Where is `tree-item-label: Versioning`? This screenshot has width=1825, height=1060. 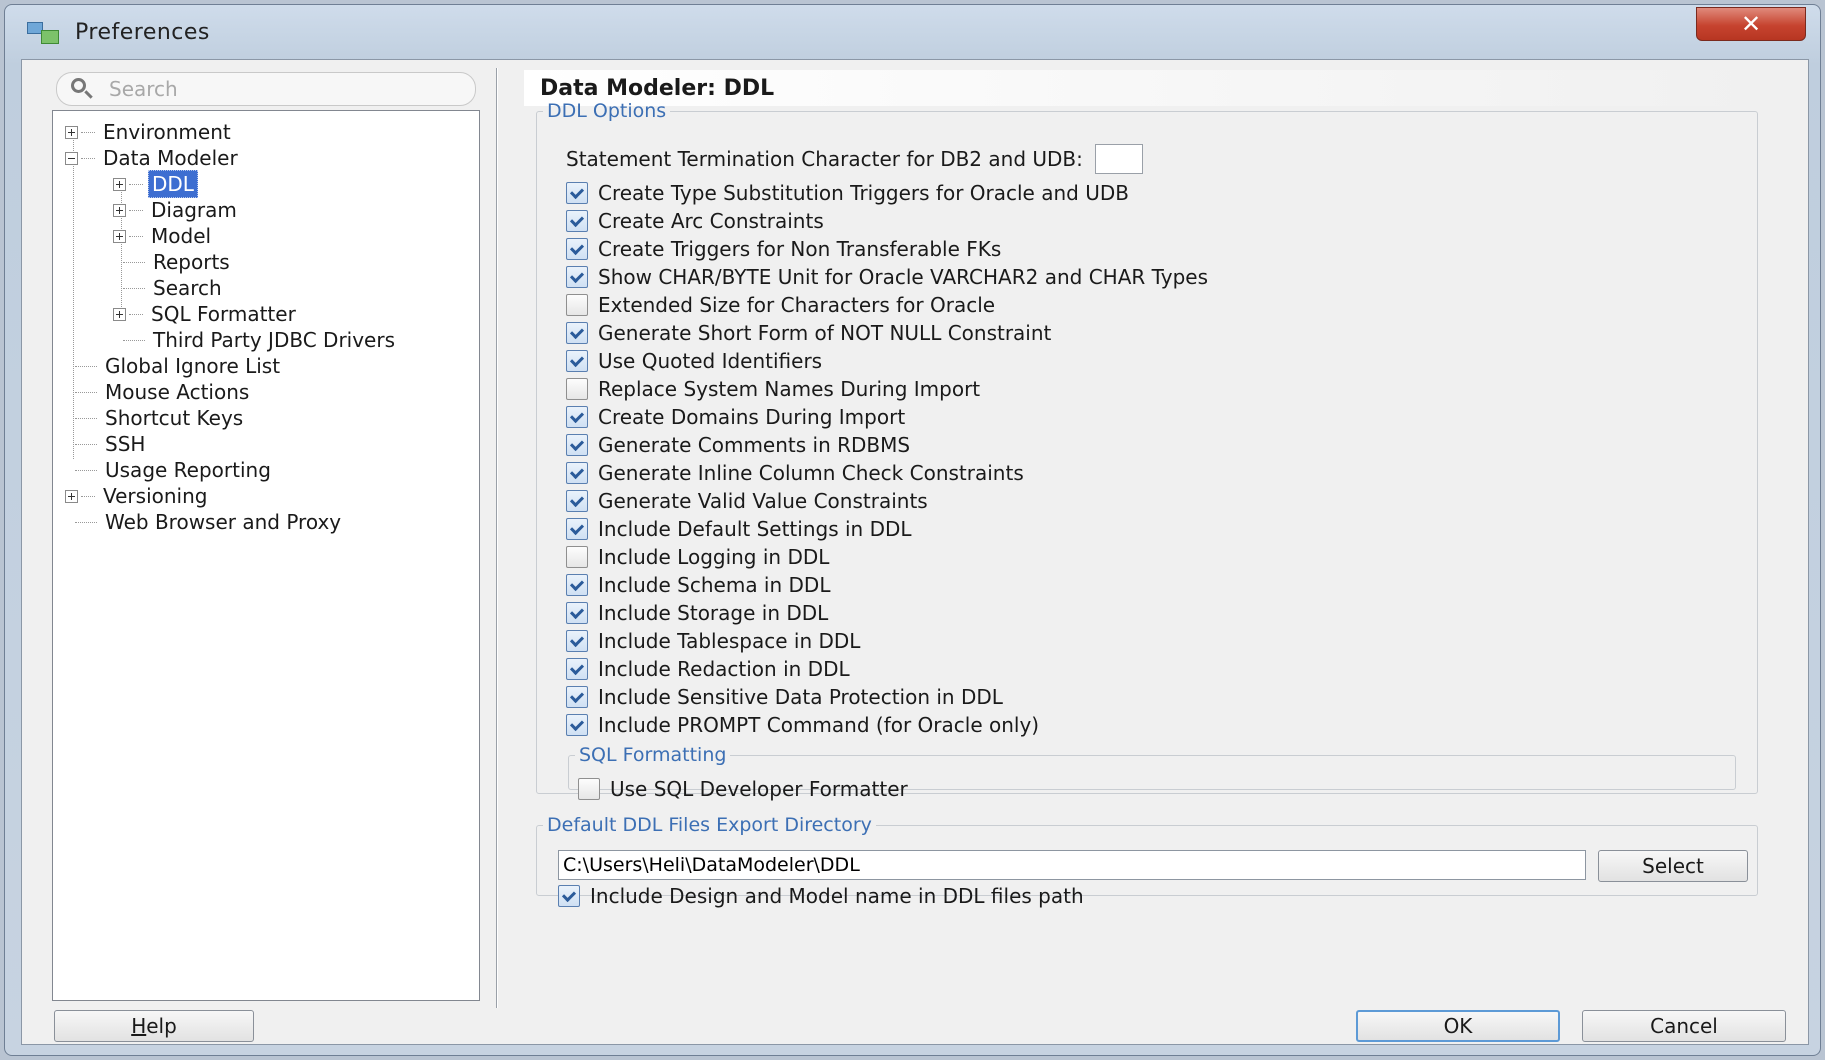 tree-item-label: Versioning is located at coordinates (155, 496).